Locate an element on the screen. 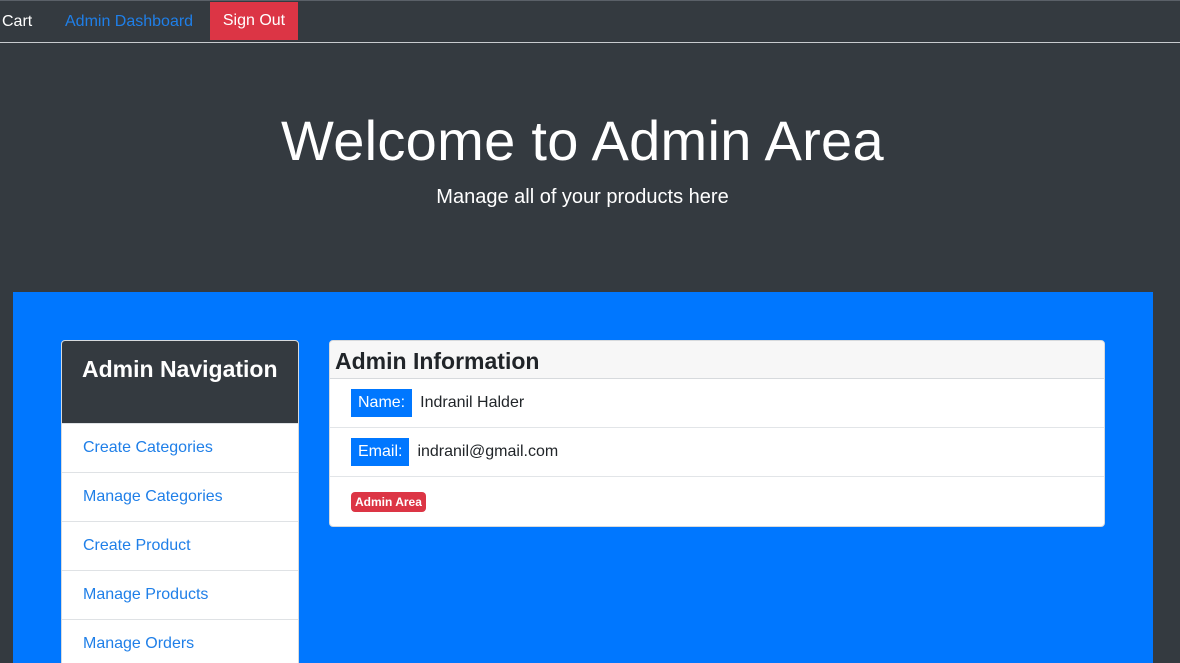  nav-link-admin-dashboard: Admin Dashboard is located at coordinates (129, 22).